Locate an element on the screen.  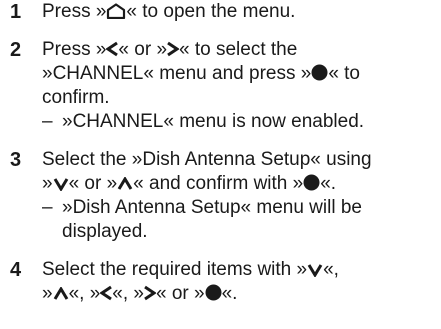
step-line: Select the »Dish Antenna Setup« using is located at coordinates (241, 160).